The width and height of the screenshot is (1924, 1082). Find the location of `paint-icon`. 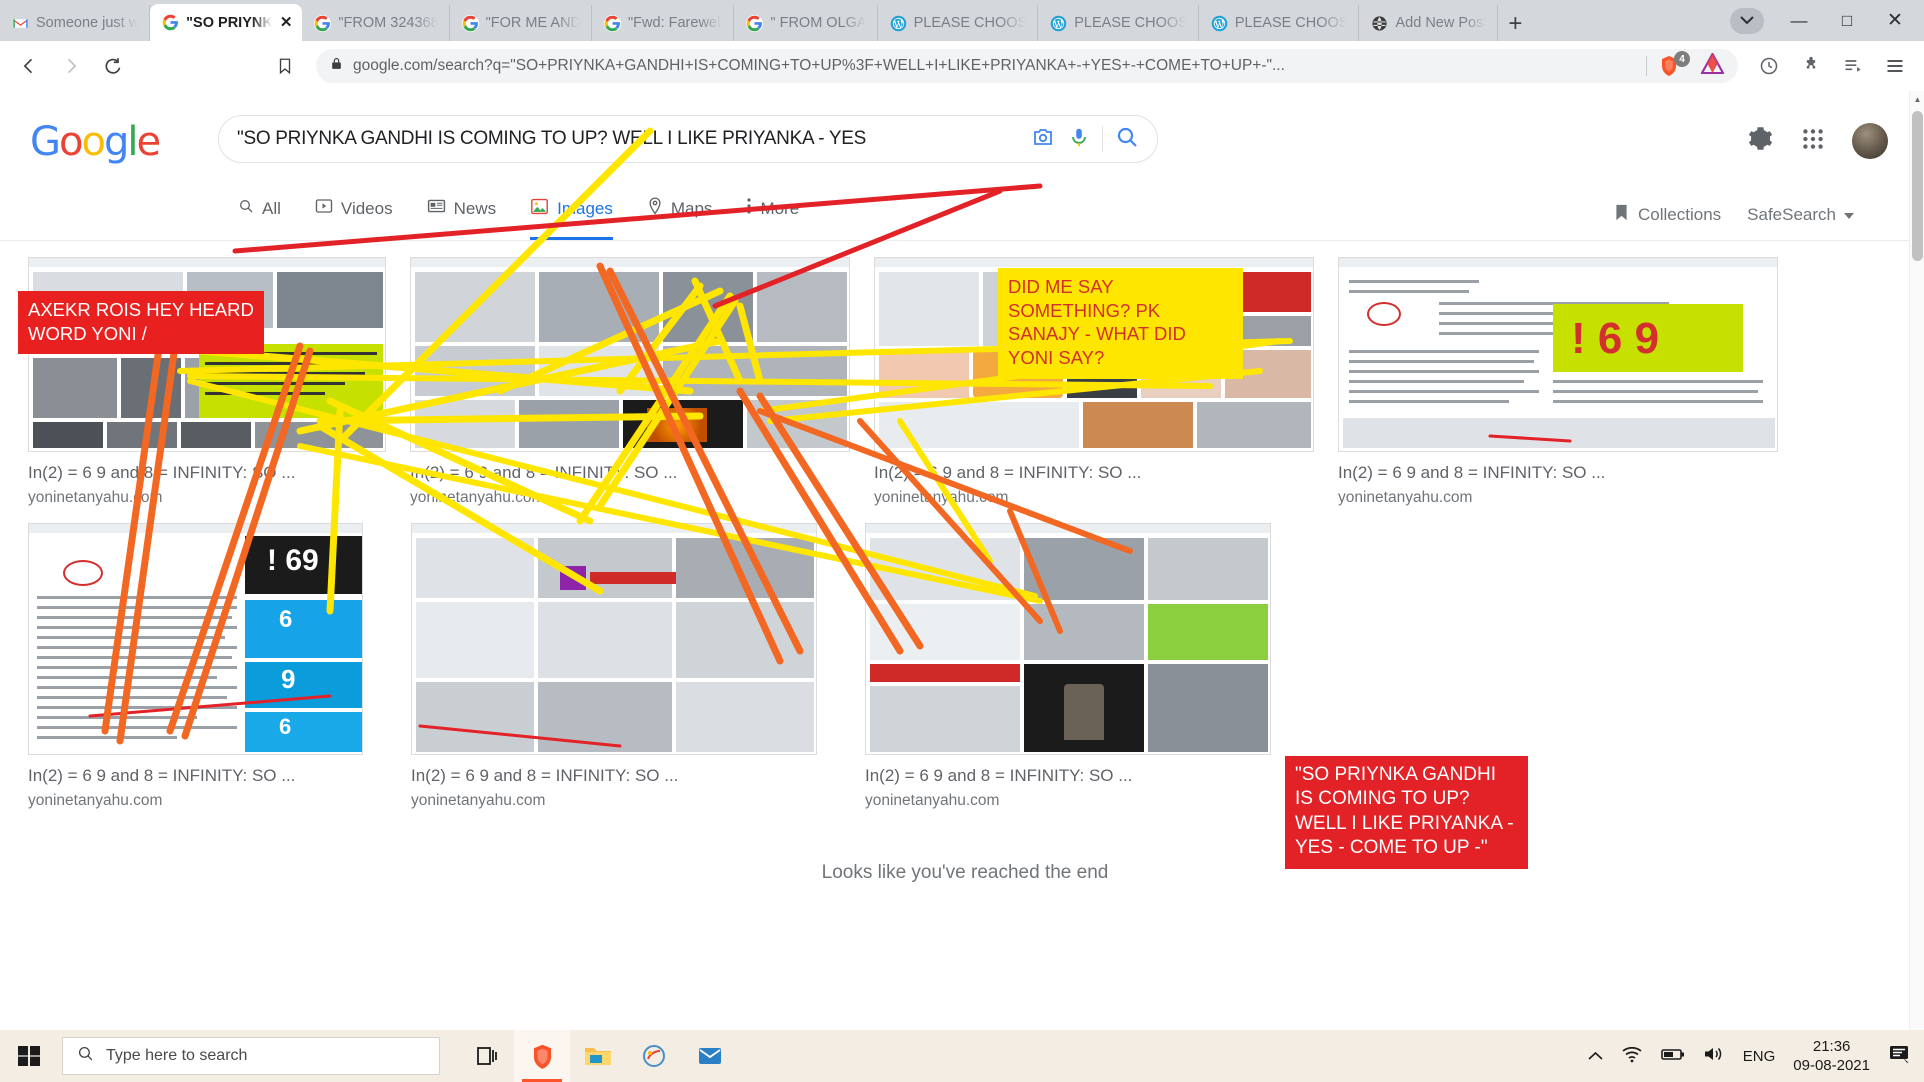

paint-icon is located at coordinates (654, 1056).